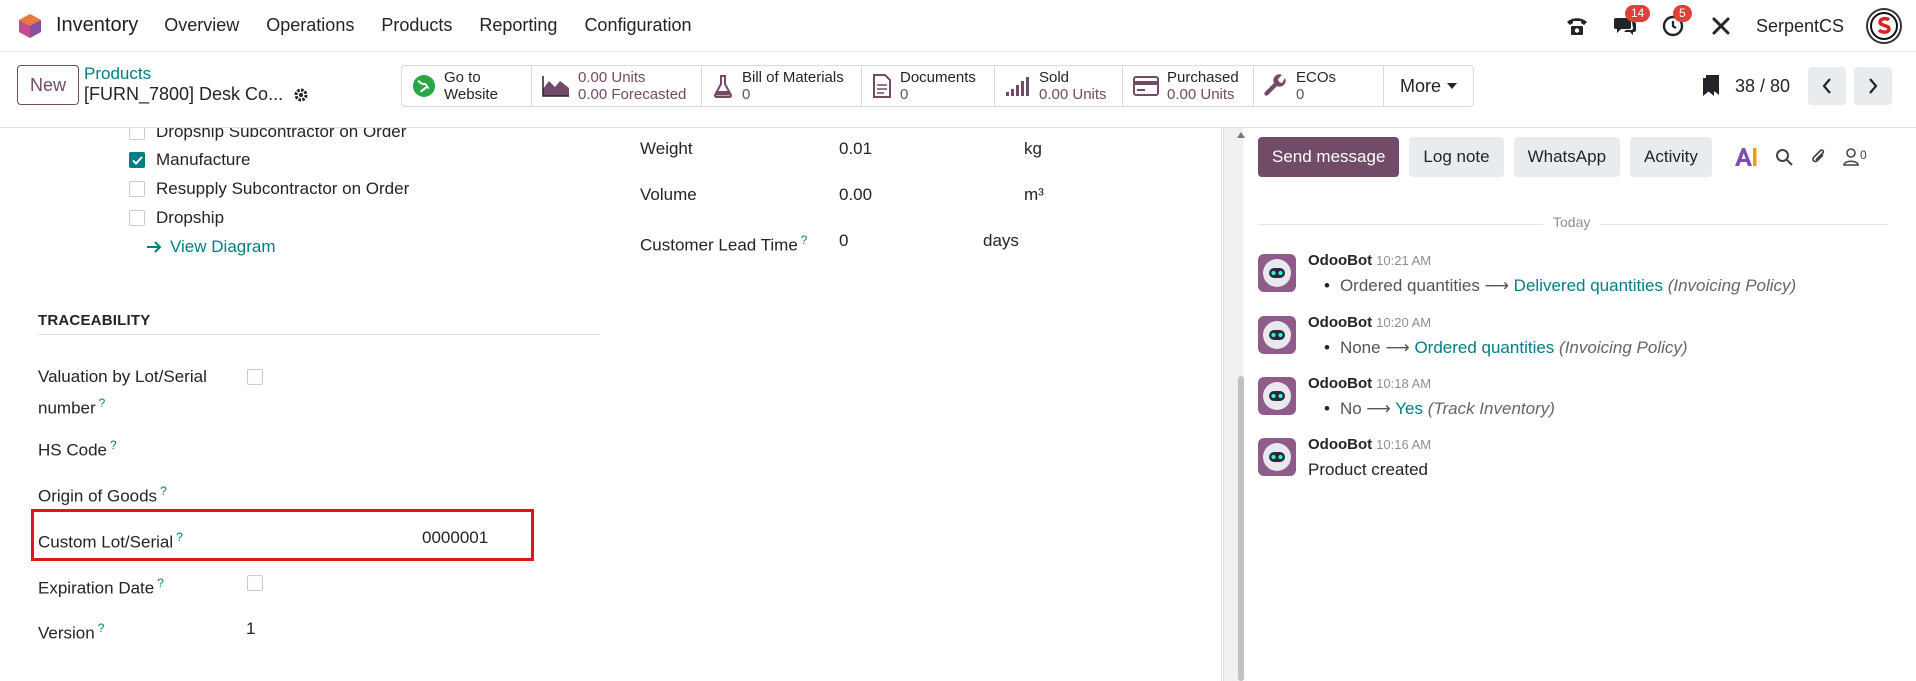 The image size is (1916, 681). What do you see at coordinates (617, 86) in the screenshot?
I see `forecast-units-button: 0.00 Units 0.00 Forecasted` at bounding box center [617, 86].